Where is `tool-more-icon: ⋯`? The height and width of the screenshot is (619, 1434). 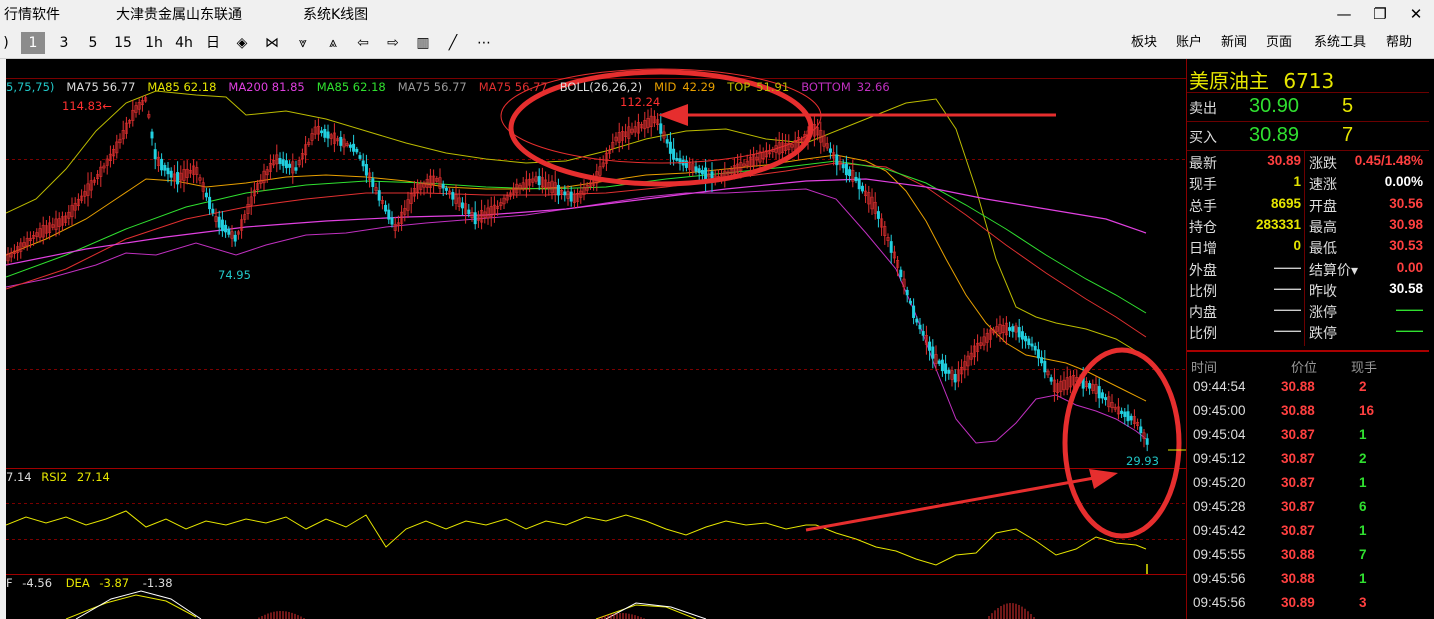 tool-more-icon: ⋯ is located at coordinates (484, 43).